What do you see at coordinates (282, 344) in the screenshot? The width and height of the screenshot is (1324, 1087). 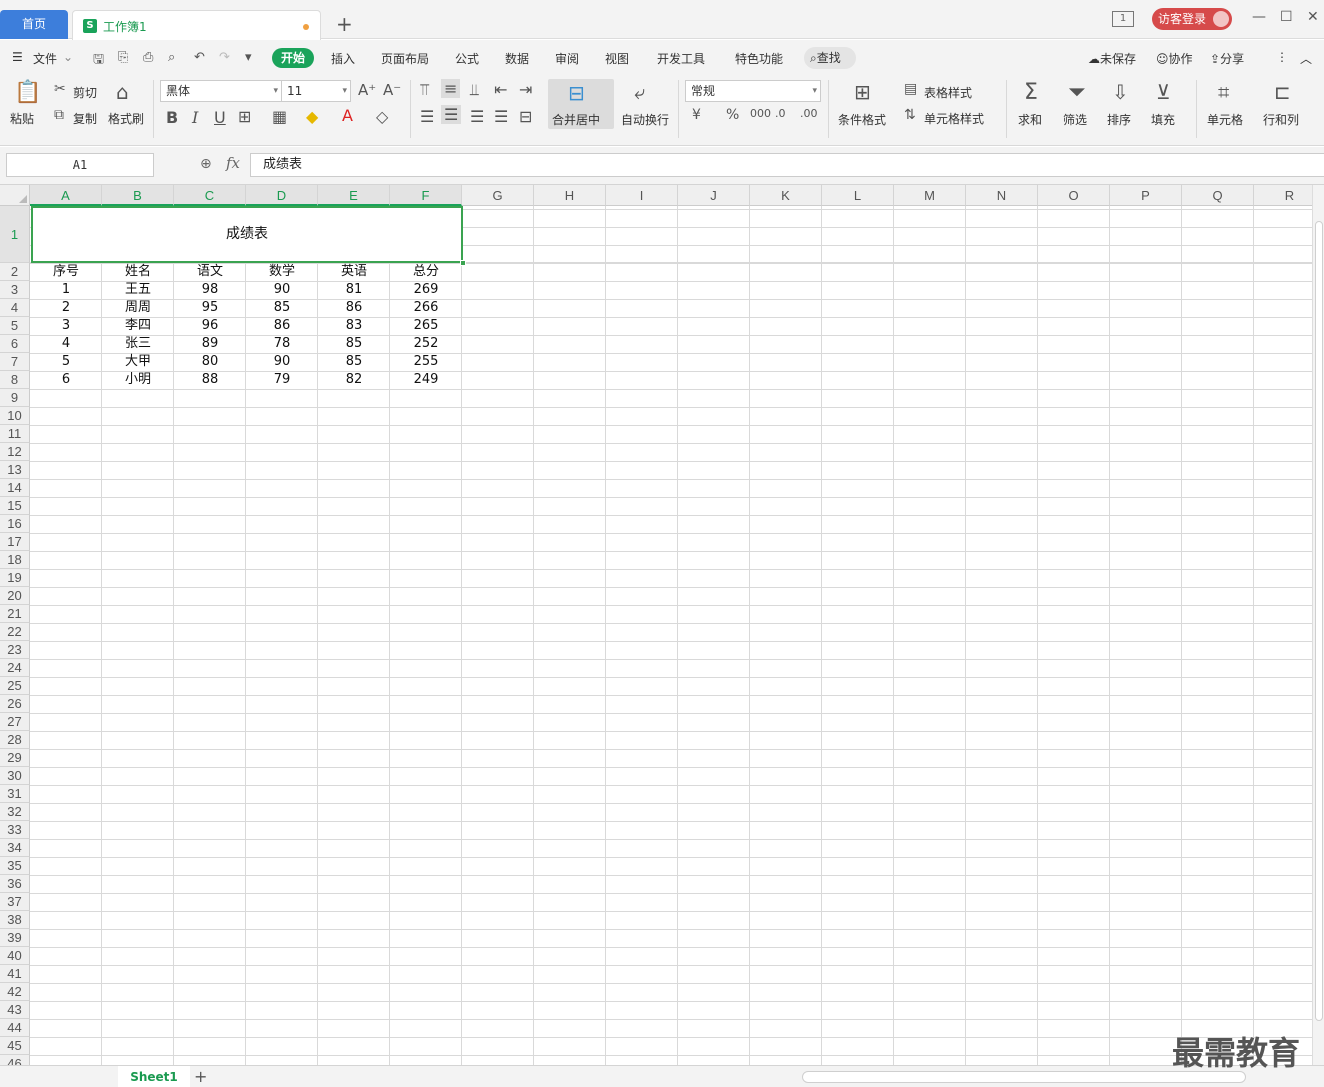 I see `table-cell: 78` at bounding box center [282, 344].